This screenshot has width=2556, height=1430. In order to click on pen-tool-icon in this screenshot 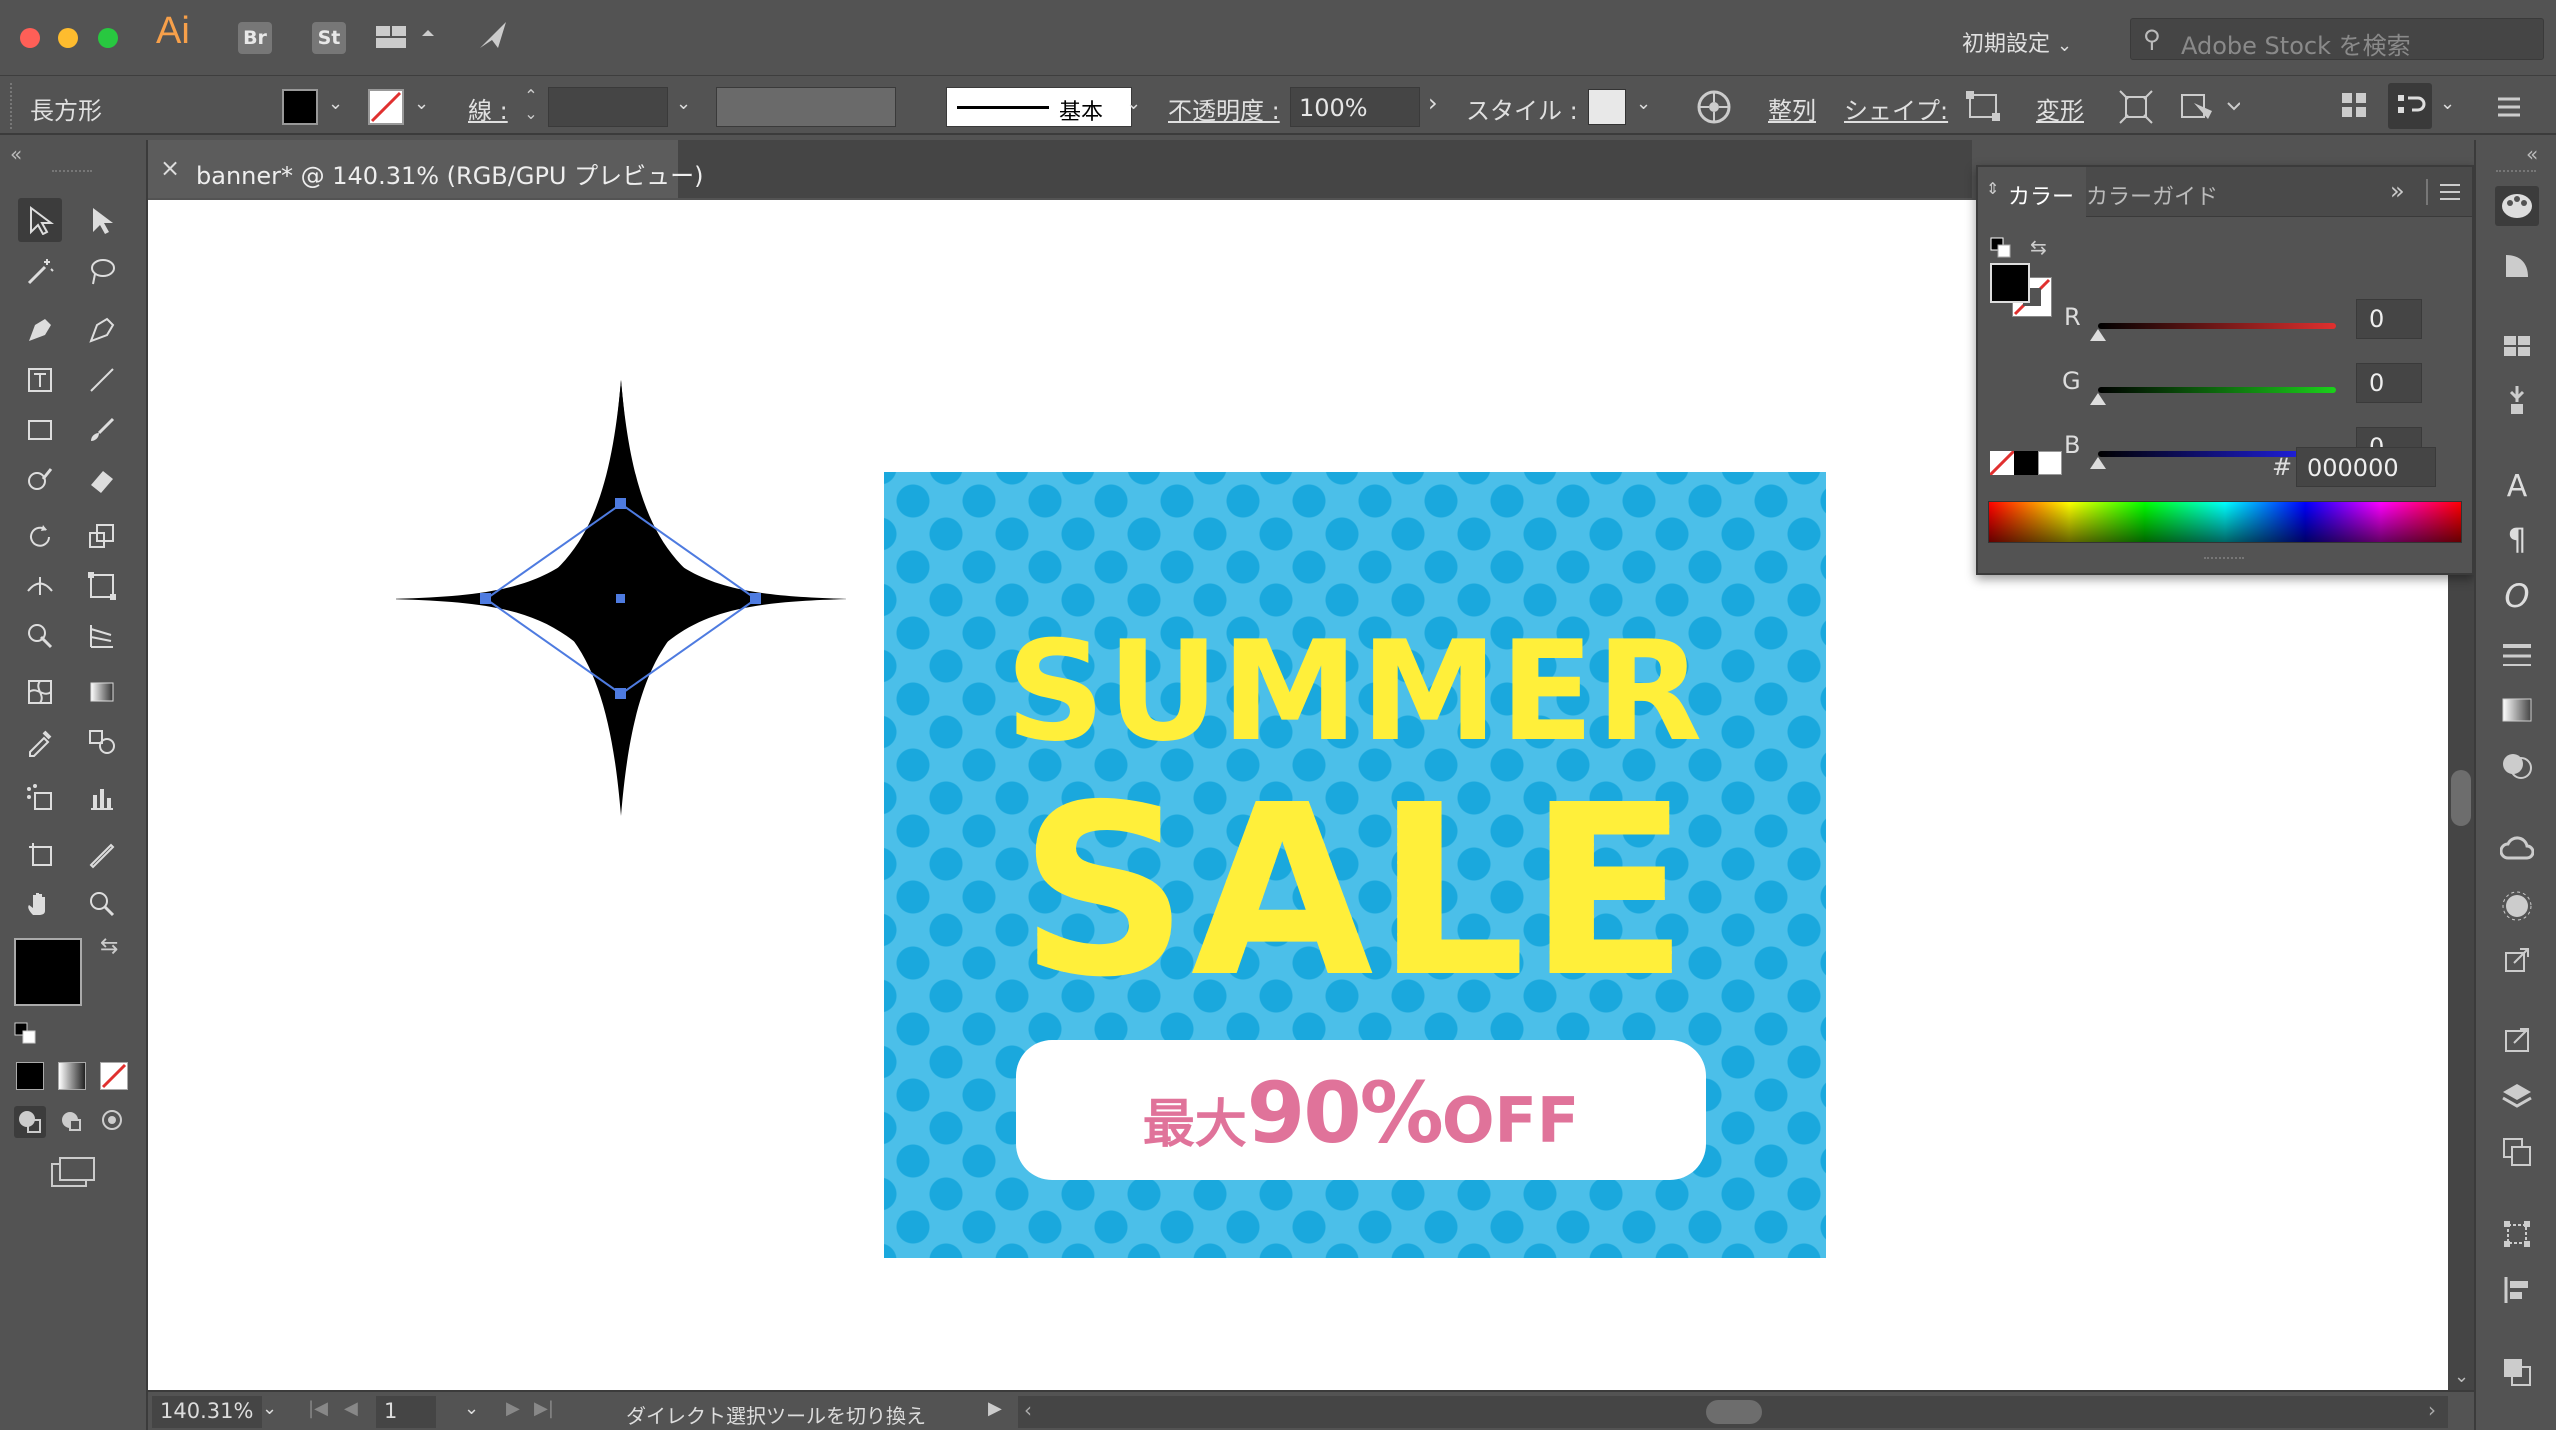, I will do `click(40, 330)`.